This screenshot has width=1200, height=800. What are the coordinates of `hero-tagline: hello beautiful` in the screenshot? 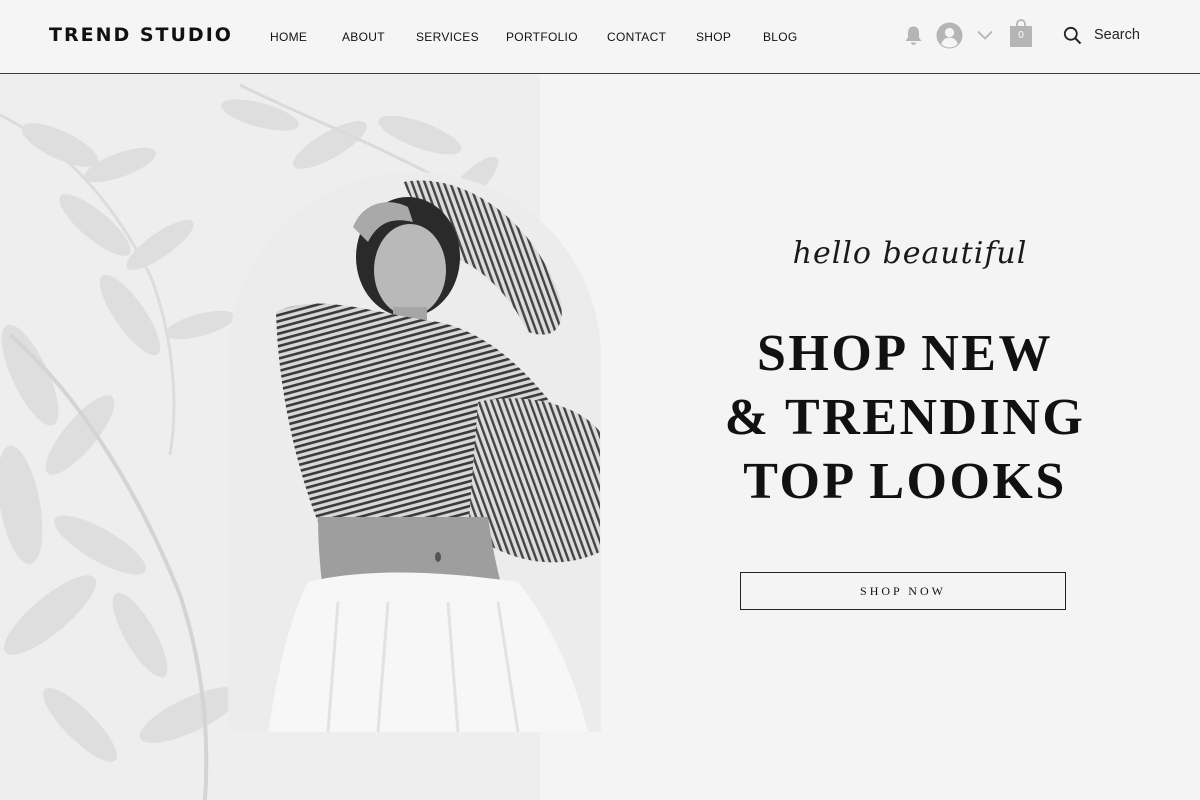 It's located at (910, 253).